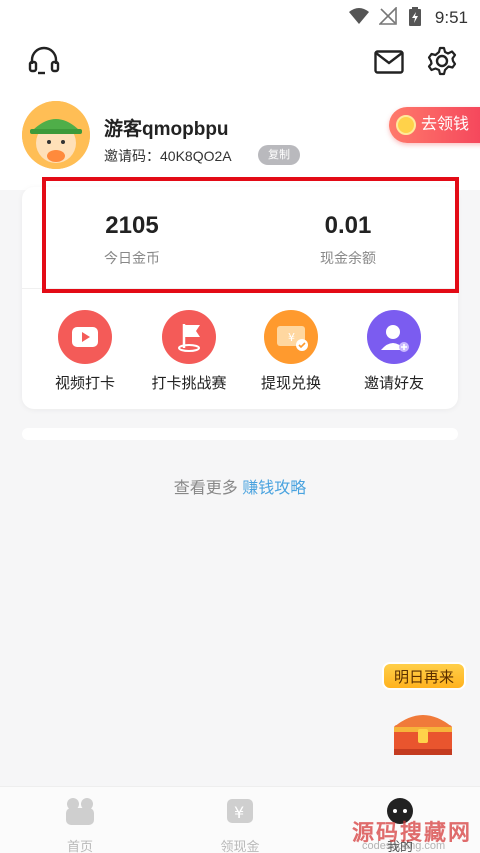 The image size is (480, 853). I want to click on action-checkin-challenge: 打卡挑战赛, so click(189, 351).